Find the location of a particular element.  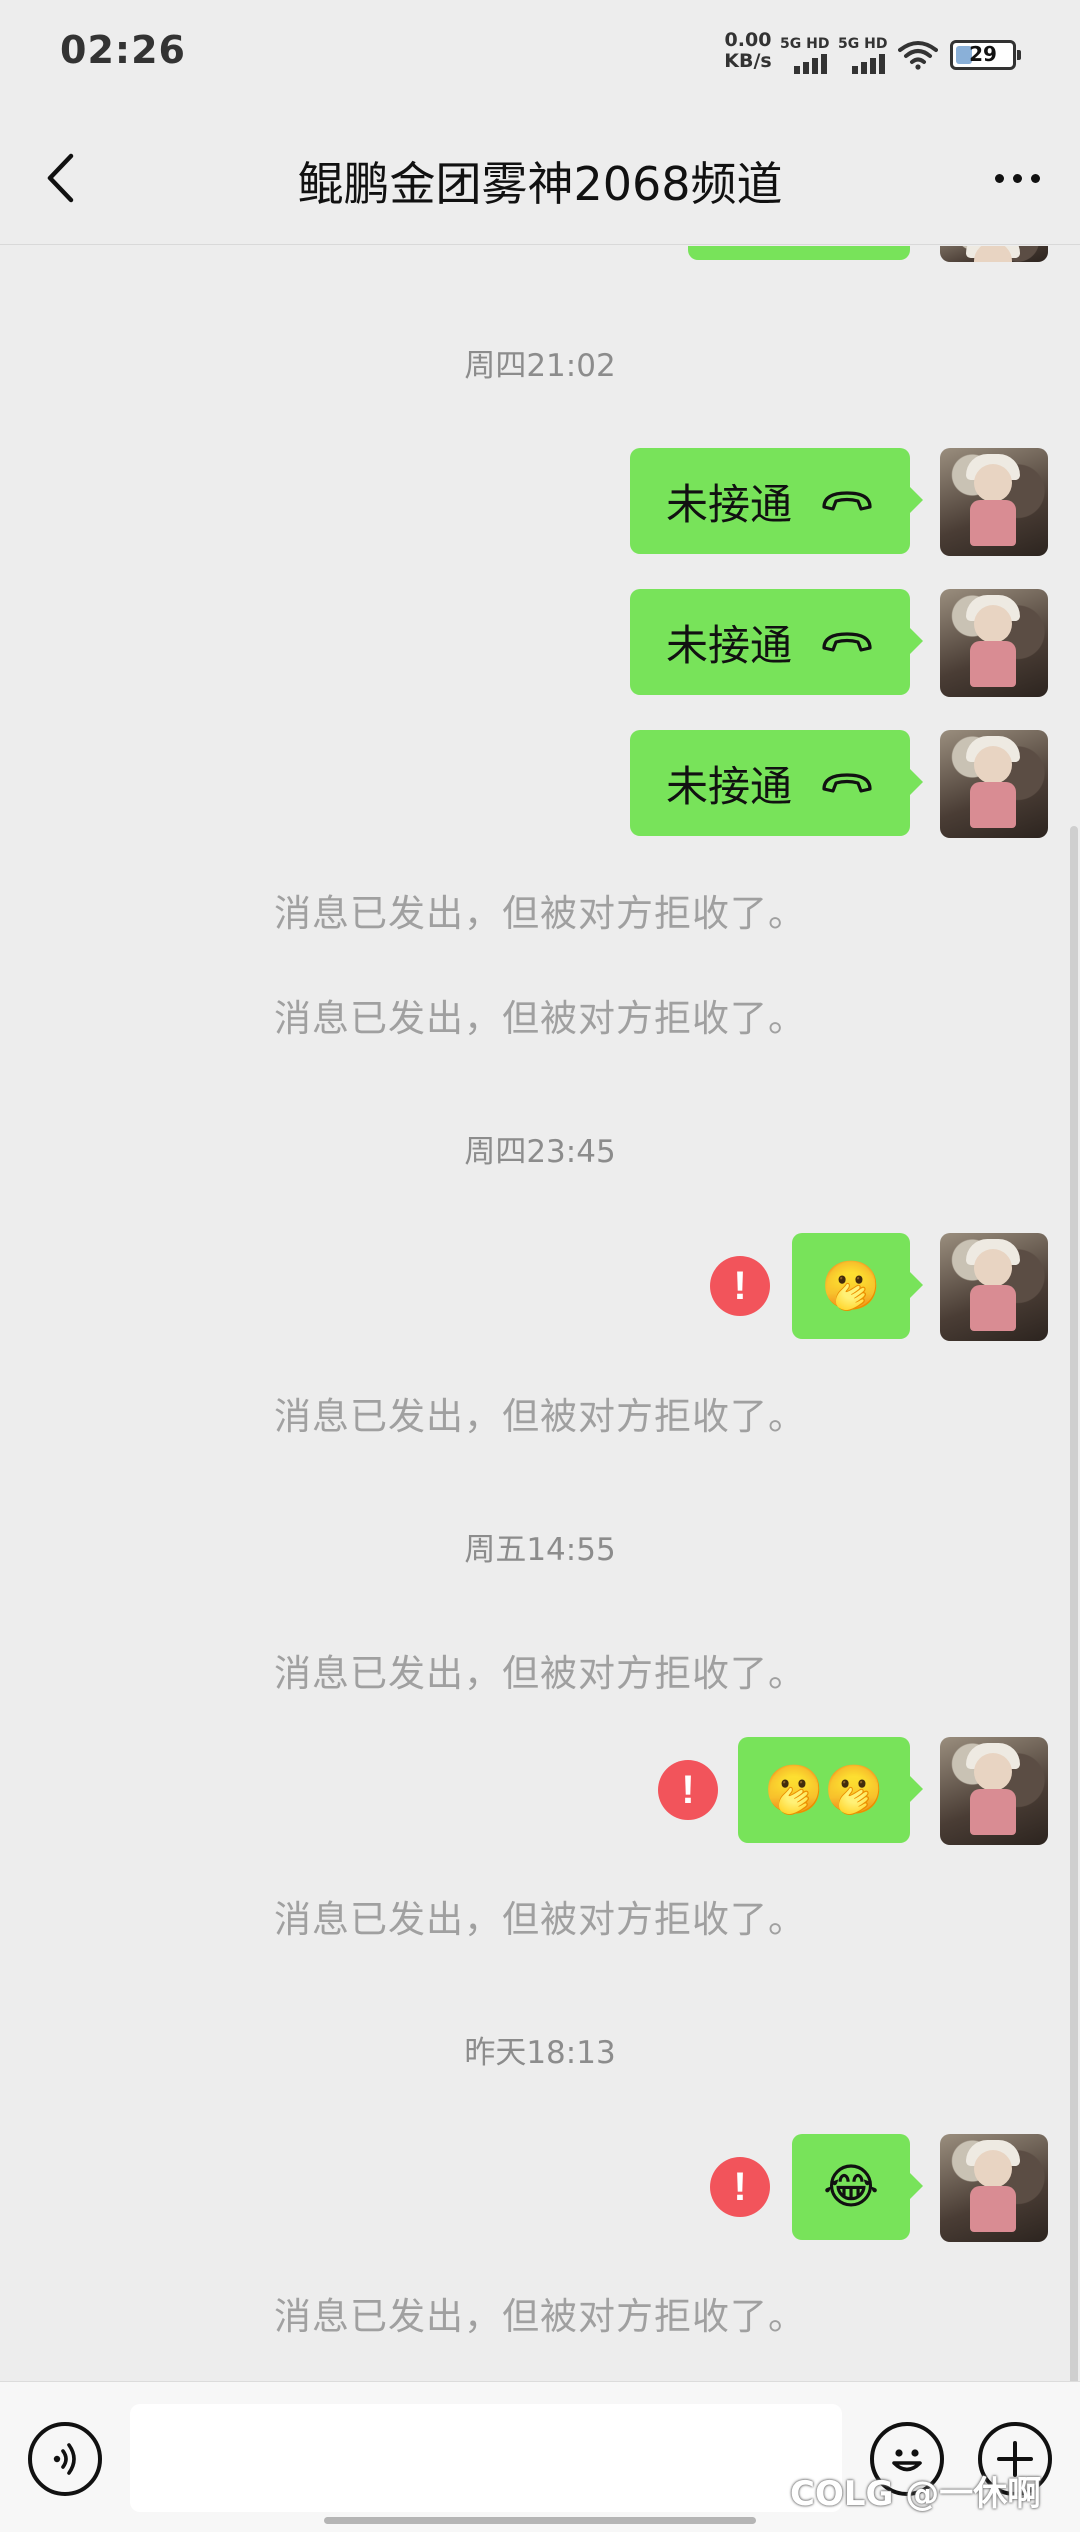

back-button is located at coordinates (60, 178).